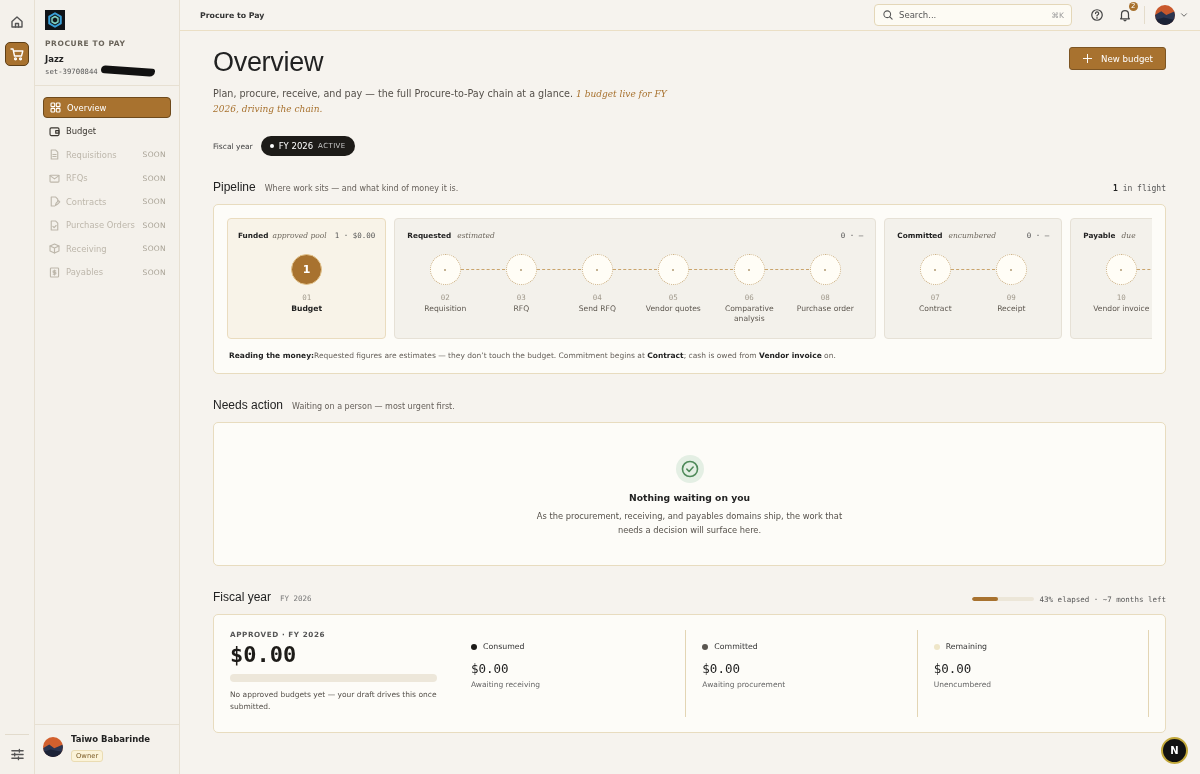 The height and width of the screenshot is (774, 1200). What do you see at coordinates (111, 739) in the screenshot?
I see `user-name: Taiwo Babarinde` at bounding box center [111, 739].